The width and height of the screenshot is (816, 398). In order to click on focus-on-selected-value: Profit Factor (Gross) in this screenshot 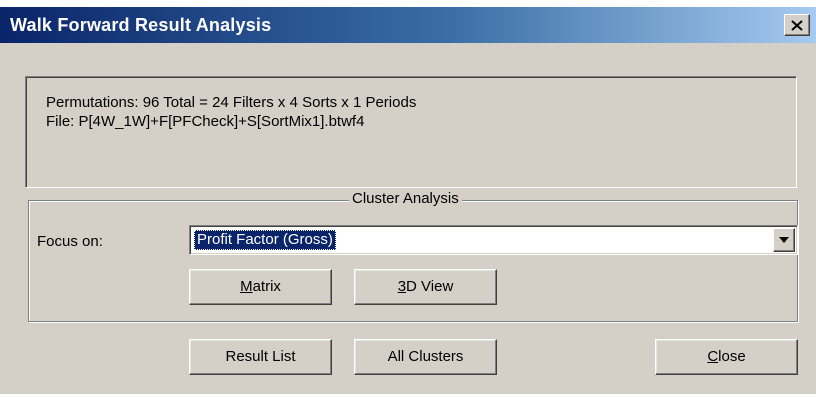, I will do `click(265, 240)`.